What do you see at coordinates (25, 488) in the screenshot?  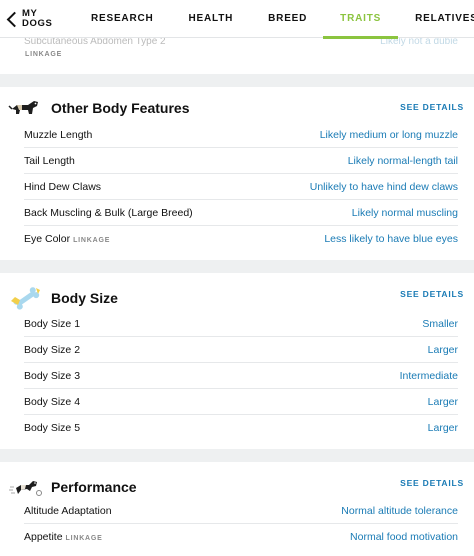 I see `running-dog-icon` at bounding box center [25, 488].